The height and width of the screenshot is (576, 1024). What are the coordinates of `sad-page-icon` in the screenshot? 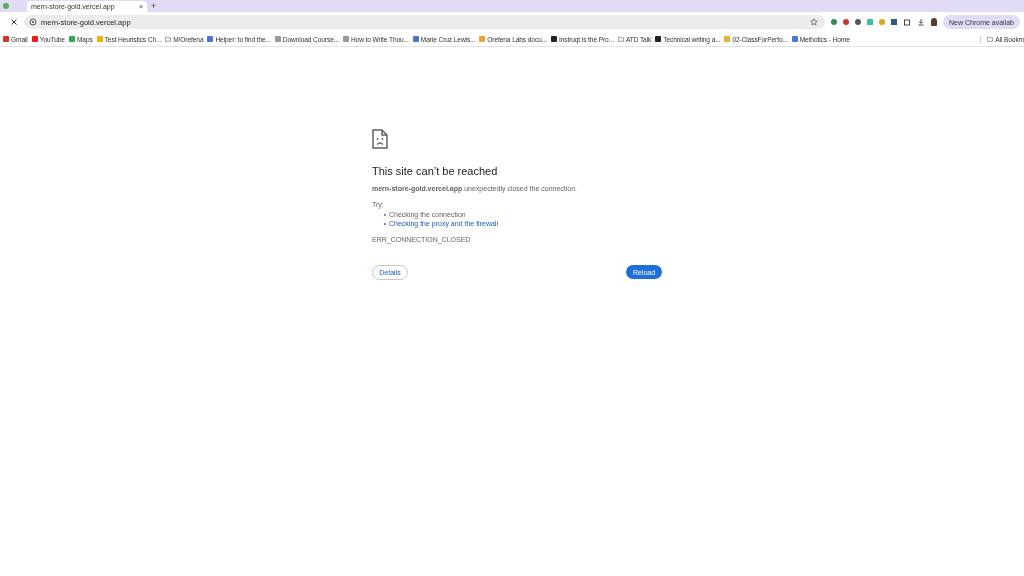 It's located at (380, 139).